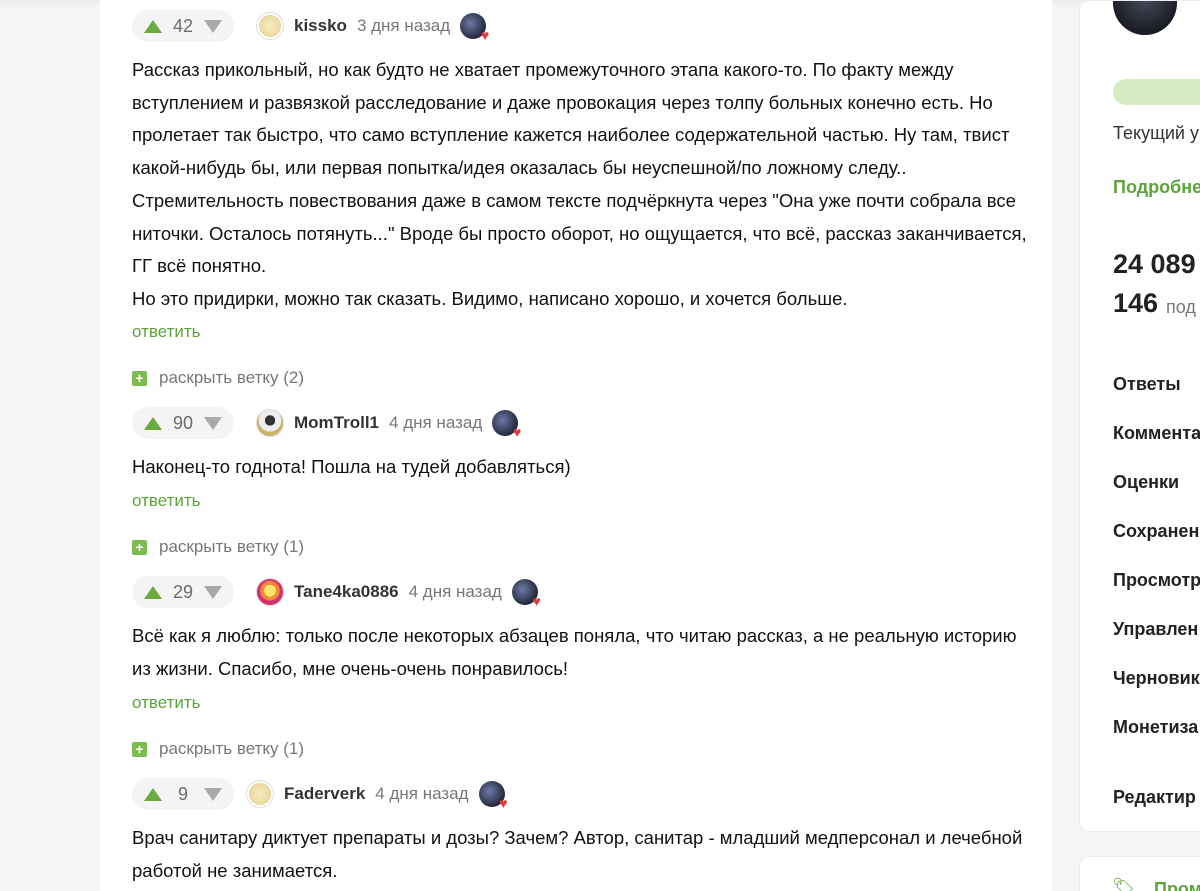 This screenshot has height=891, width=1200. I want to click on rating-progress-bar, so click(1156, 92).